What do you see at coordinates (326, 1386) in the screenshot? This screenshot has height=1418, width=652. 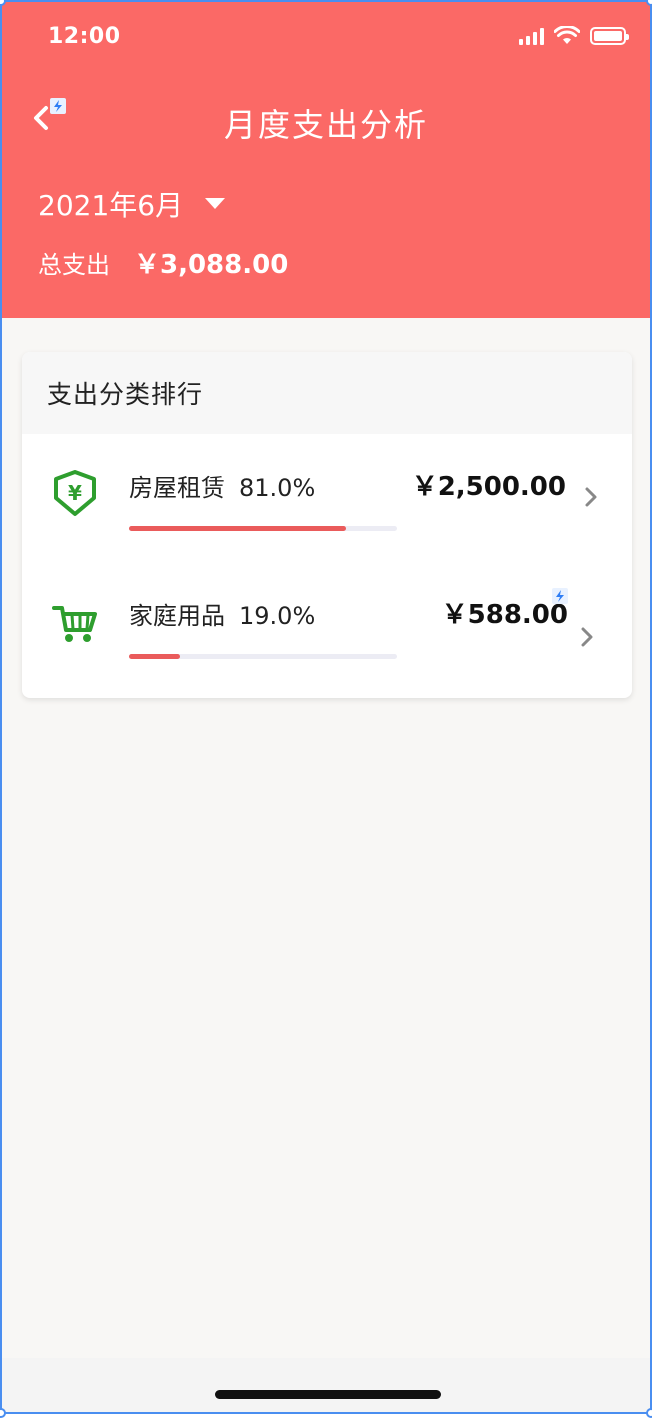 I see `bottom-safe-area` at bounding box center [326, 1386].